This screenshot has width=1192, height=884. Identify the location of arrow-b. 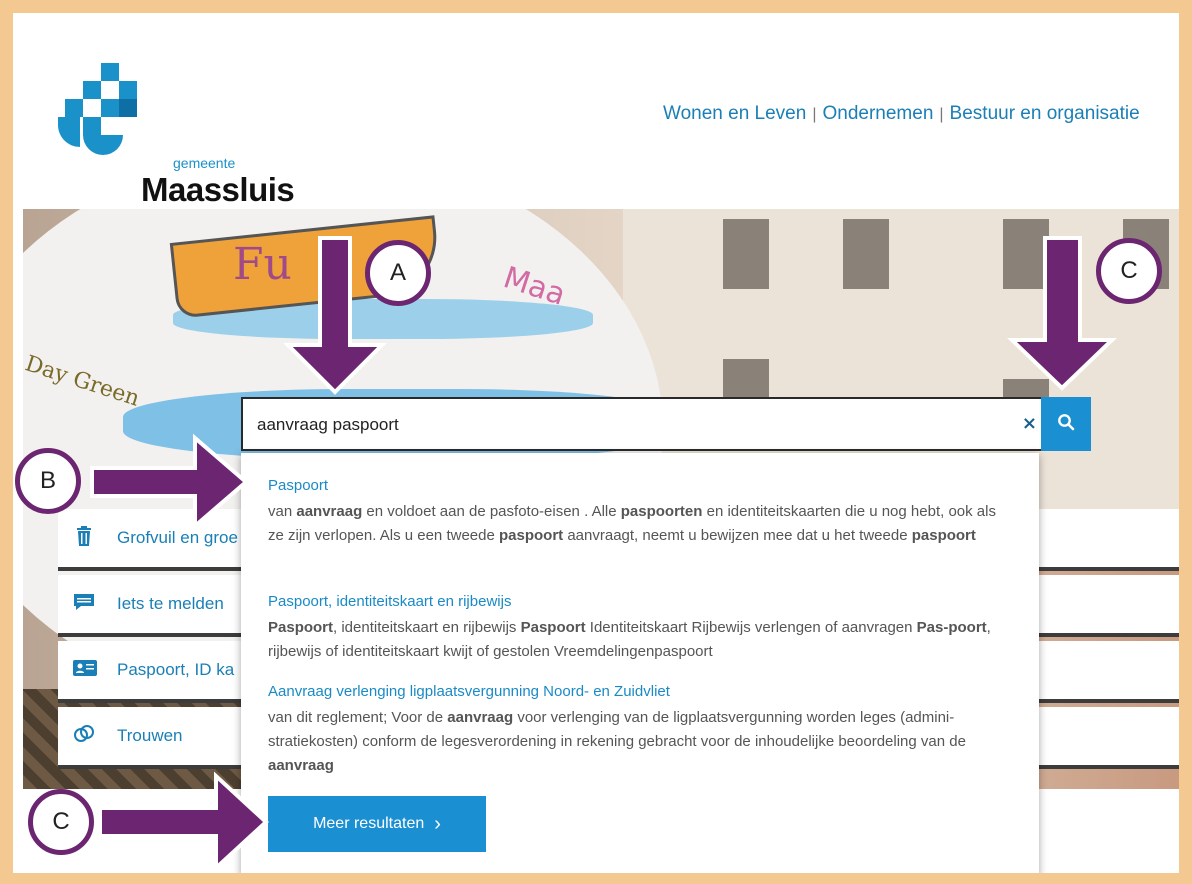
(170, 482).